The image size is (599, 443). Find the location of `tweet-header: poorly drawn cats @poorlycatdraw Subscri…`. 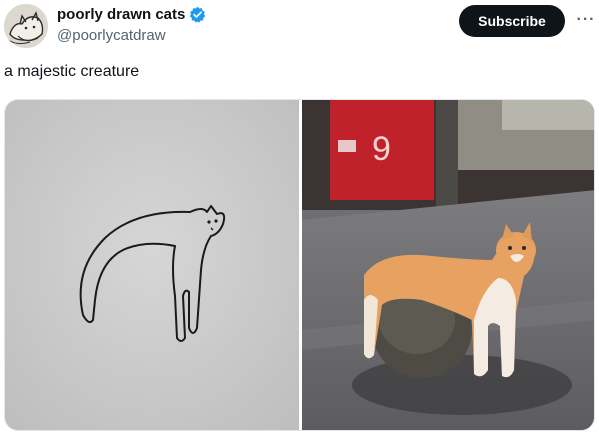

tweet-header: poorly drawn cats @poorlycatdraw Subscri… is located at coordinates (299, 28).